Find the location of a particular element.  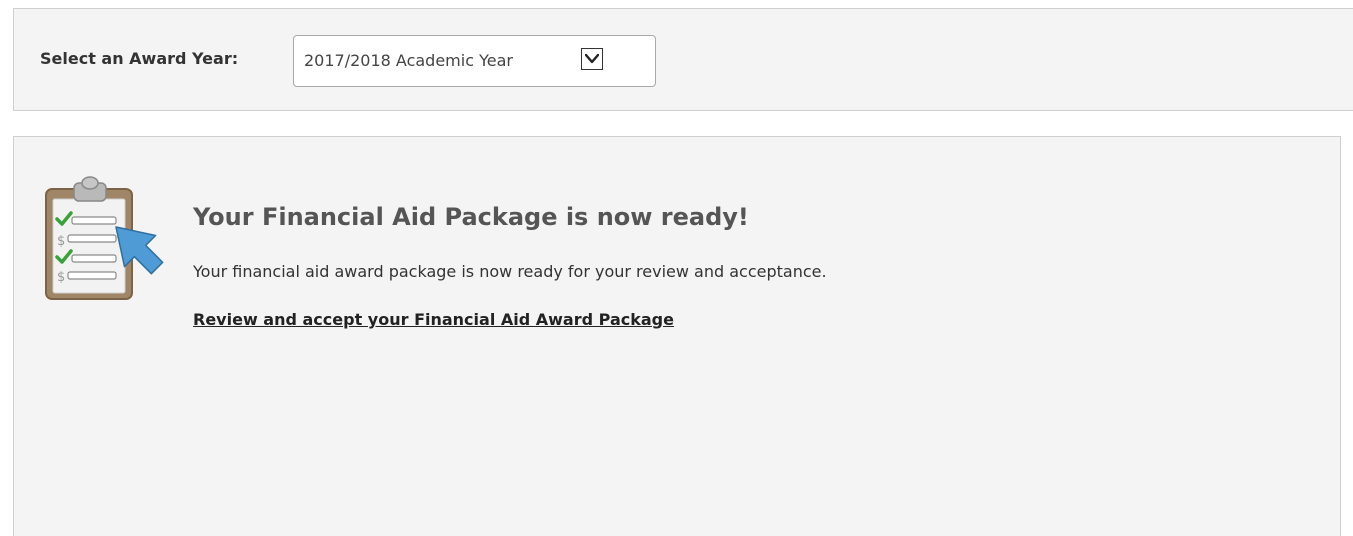

chevron-down-icon is located at coordinates (592, 59).